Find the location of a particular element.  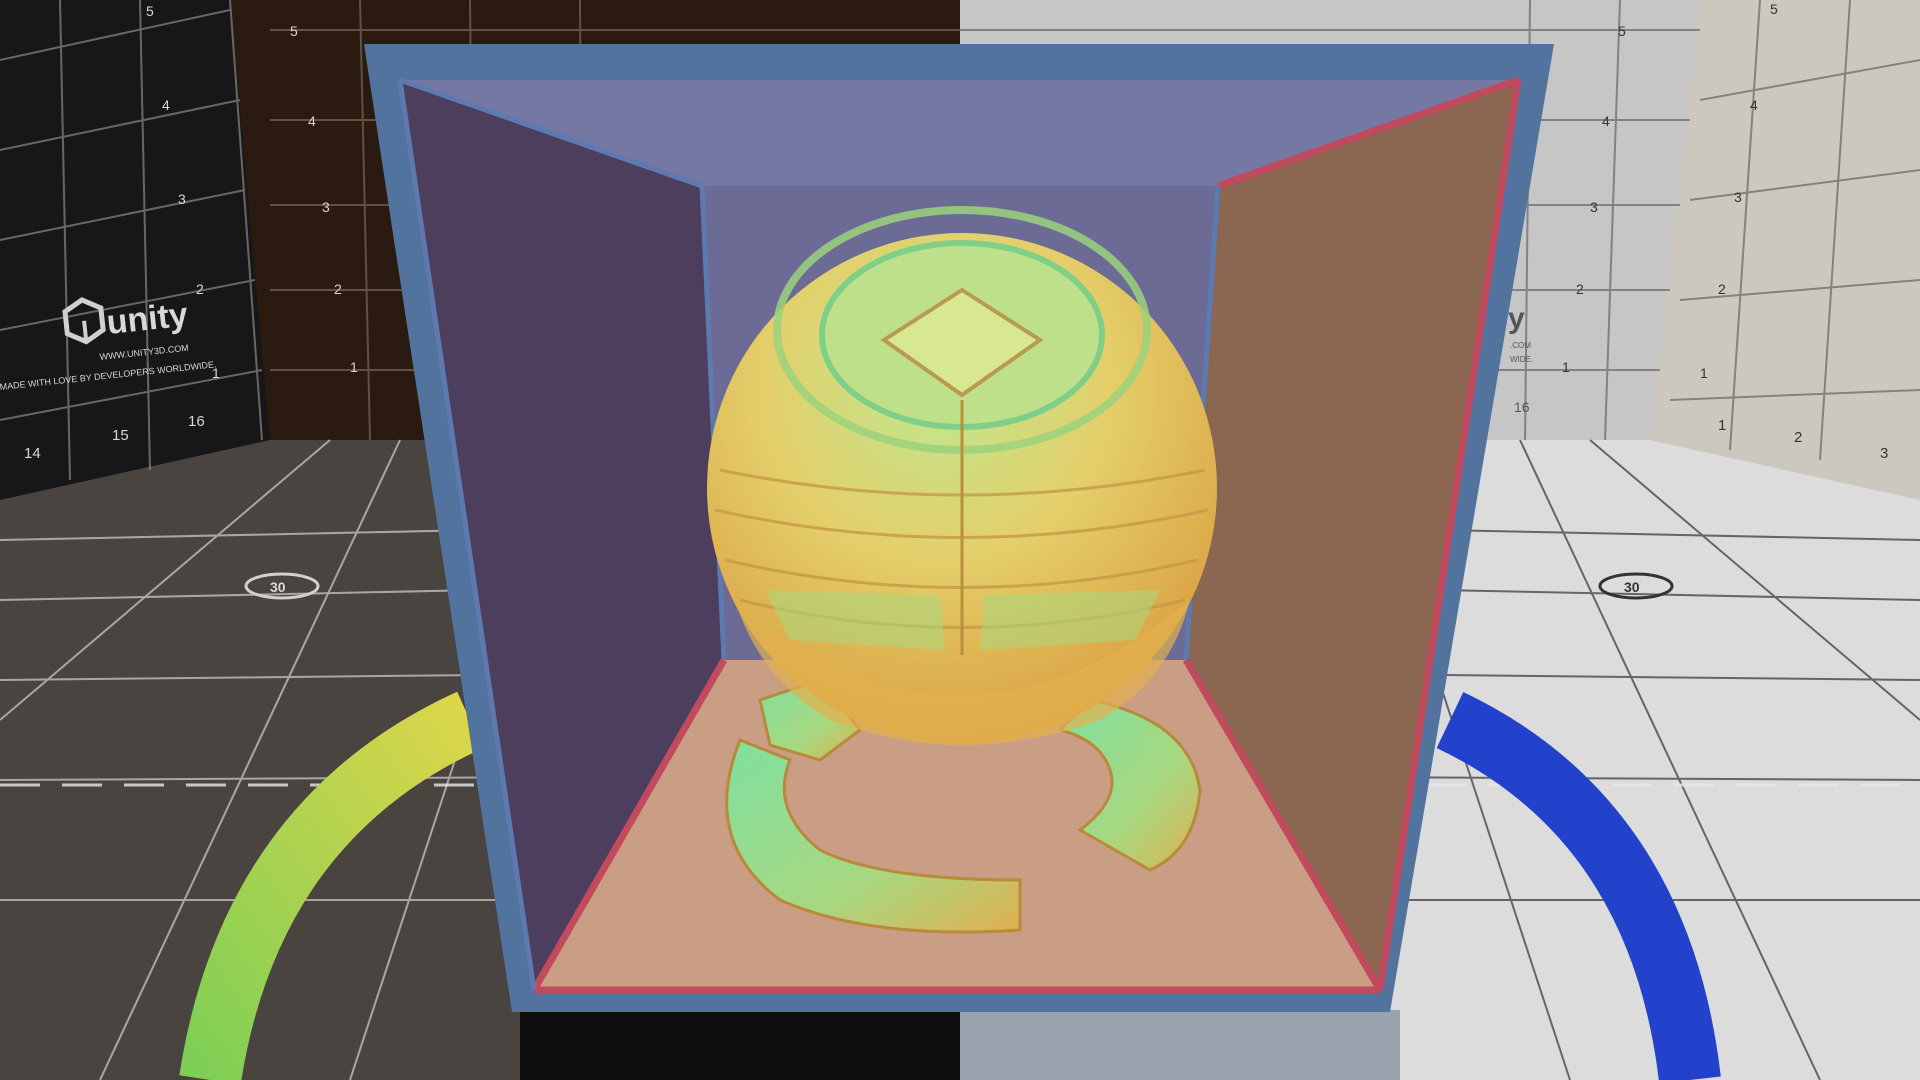

right-floor-badge-text: 30 is located at coordinates (1632, 587).